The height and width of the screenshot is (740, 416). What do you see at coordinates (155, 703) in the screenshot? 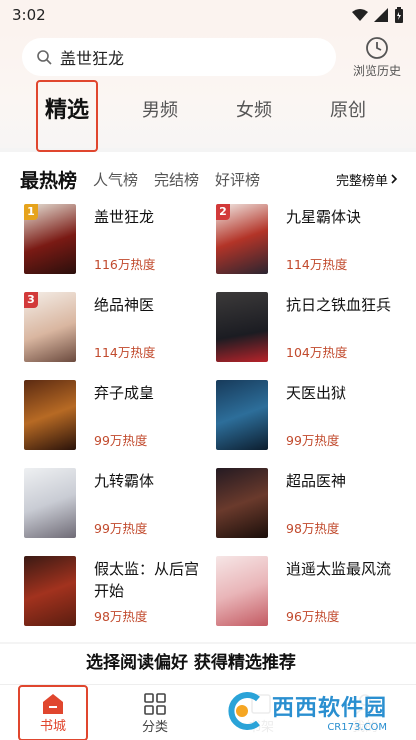
I see `grid-icon` at bounding box center [155, 703].